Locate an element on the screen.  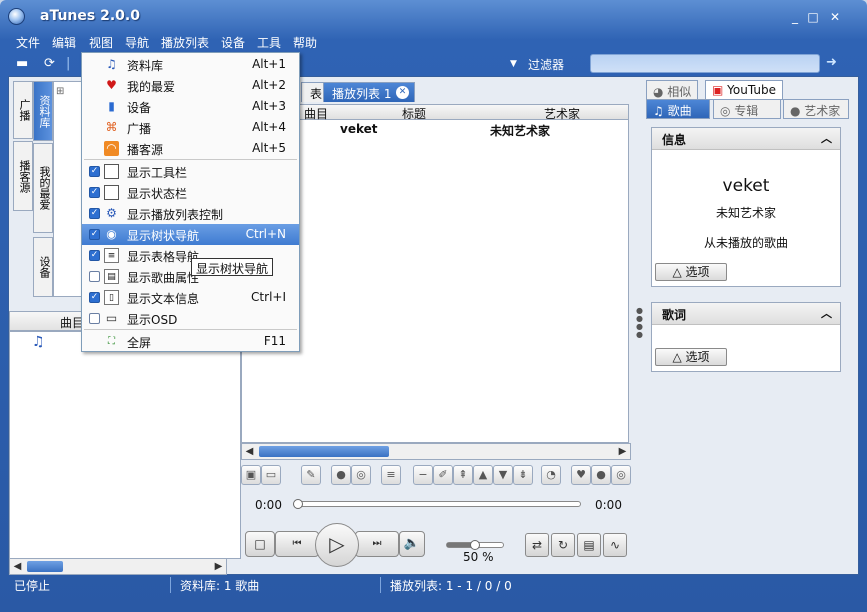
maximize-button: □ is located at coordinates (813, 17).